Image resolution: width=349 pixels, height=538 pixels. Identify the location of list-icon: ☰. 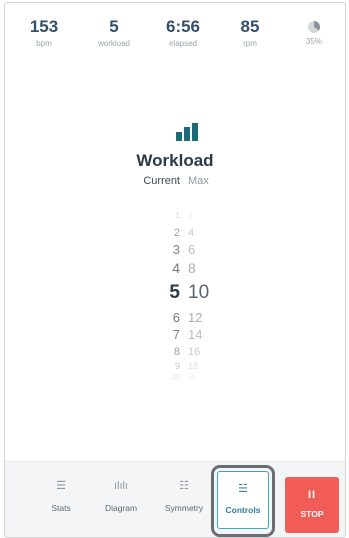
(61, 486).